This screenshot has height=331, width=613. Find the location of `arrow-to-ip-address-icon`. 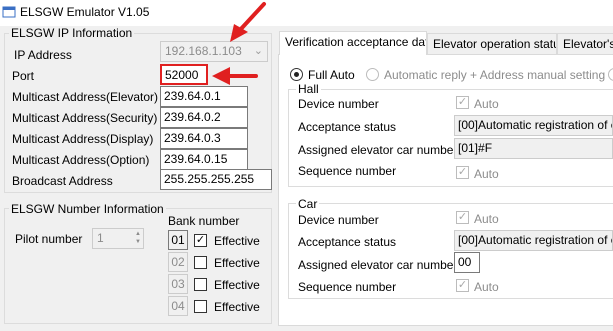

arrow-to-ip-address-icon is located at coordinates (248, 22).